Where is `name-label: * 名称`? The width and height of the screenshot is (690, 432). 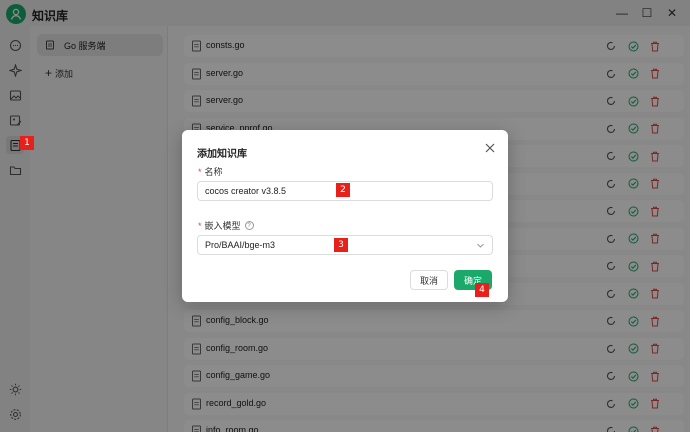
name-label: * 名称 is located at coordinates (210, 172).